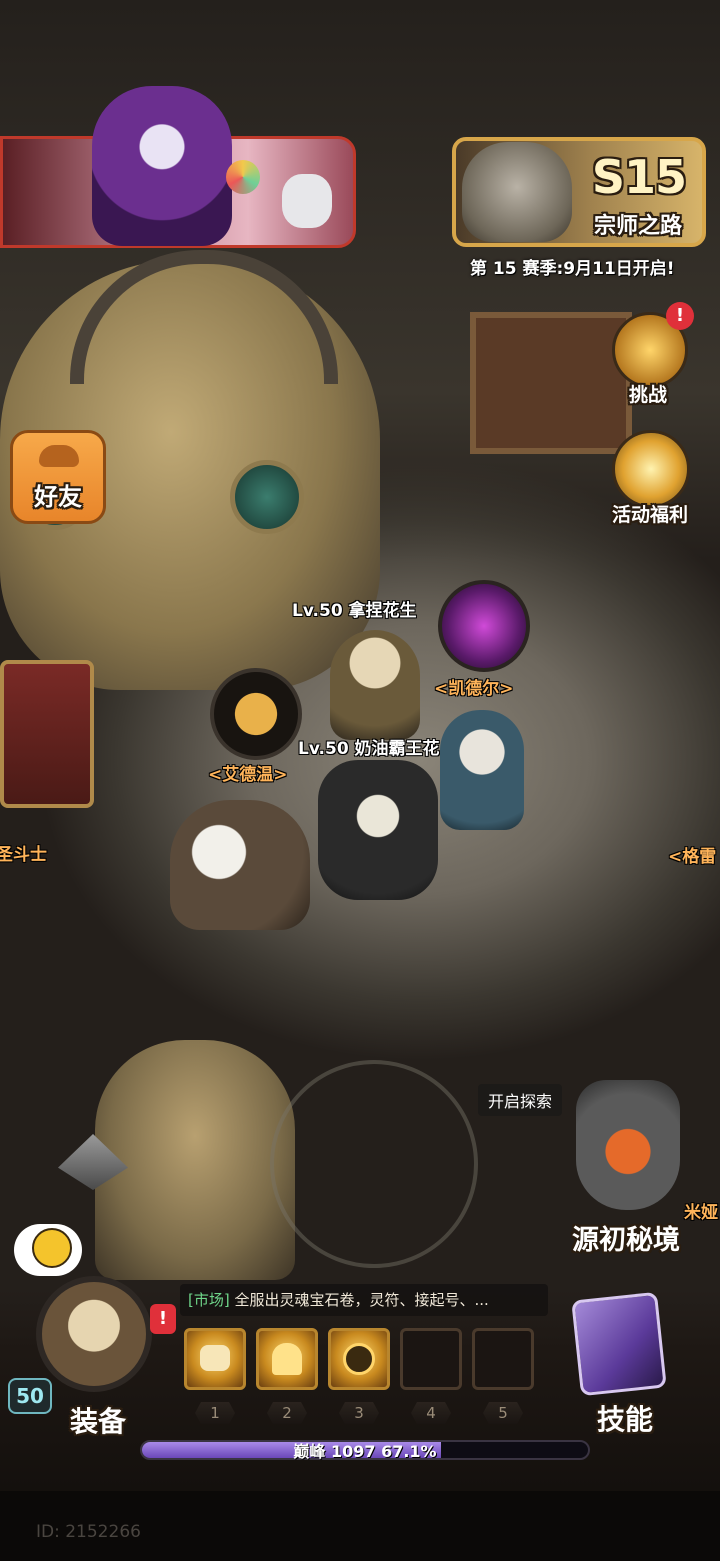 The width and height of the screenshot is (720, 1561). Describe the element at coordinates (47, 734) in the screenshot. I see `shrine-left` at that location.